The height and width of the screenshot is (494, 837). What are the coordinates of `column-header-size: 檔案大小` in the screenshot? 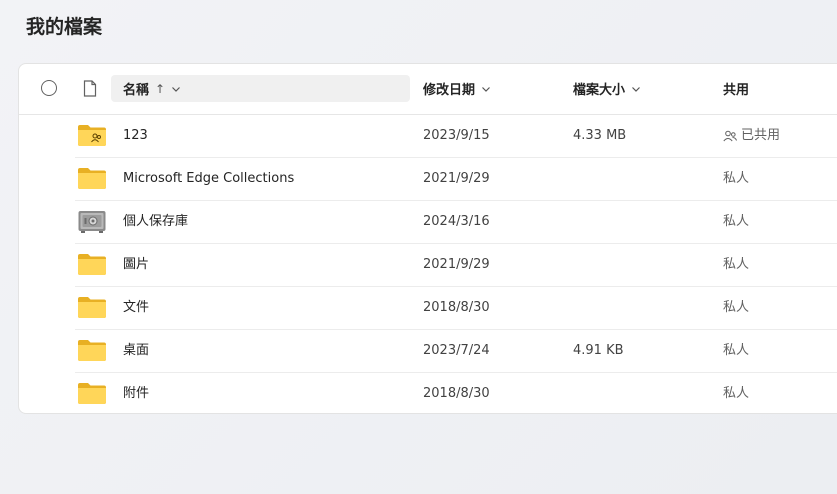 It's located at (607, 88).